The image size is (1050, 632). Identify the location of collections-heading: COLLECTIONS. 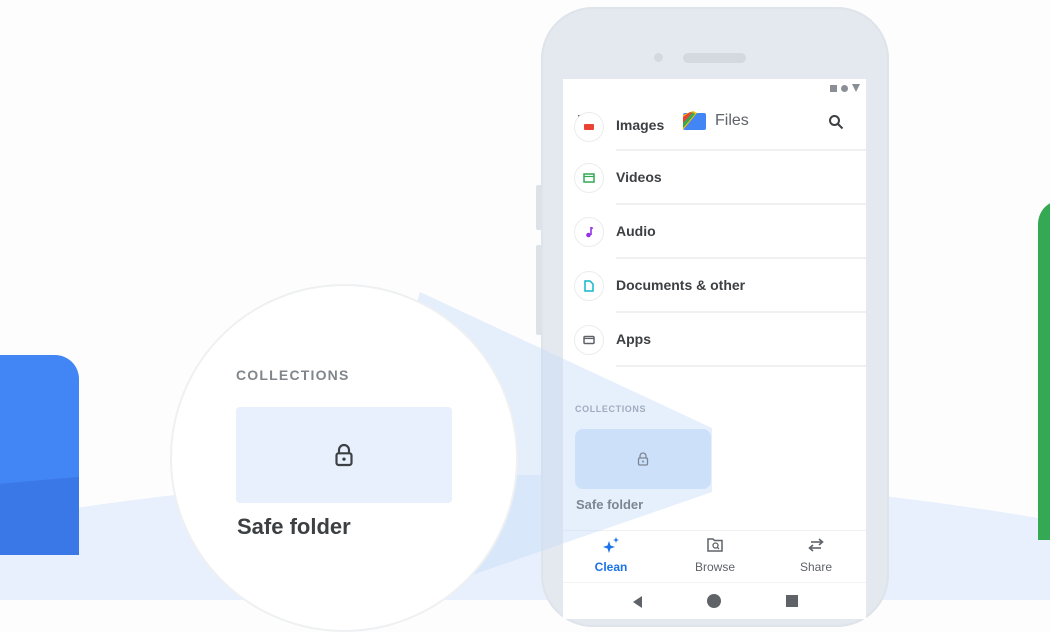
(611, 409).